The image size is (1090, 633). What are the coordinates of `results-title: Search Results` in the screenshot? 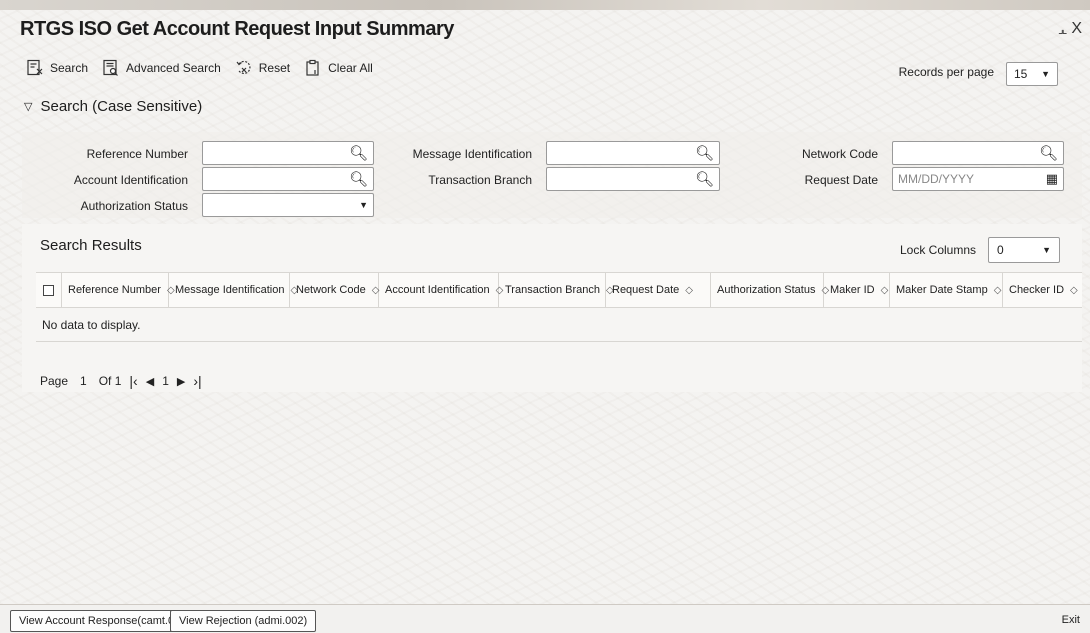 It's located at (91, 245).